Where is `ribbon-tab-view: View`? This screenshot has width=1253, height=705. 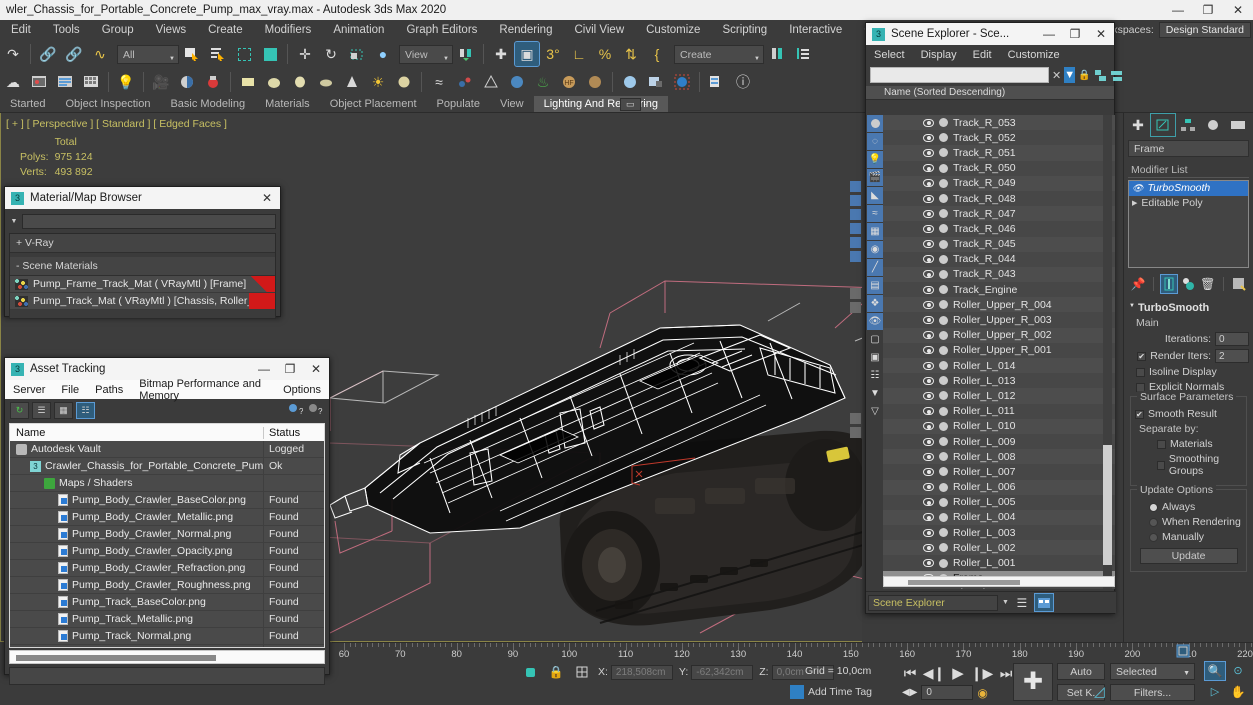
ribbon-tab-view: View is located at coordinates (512, 104).